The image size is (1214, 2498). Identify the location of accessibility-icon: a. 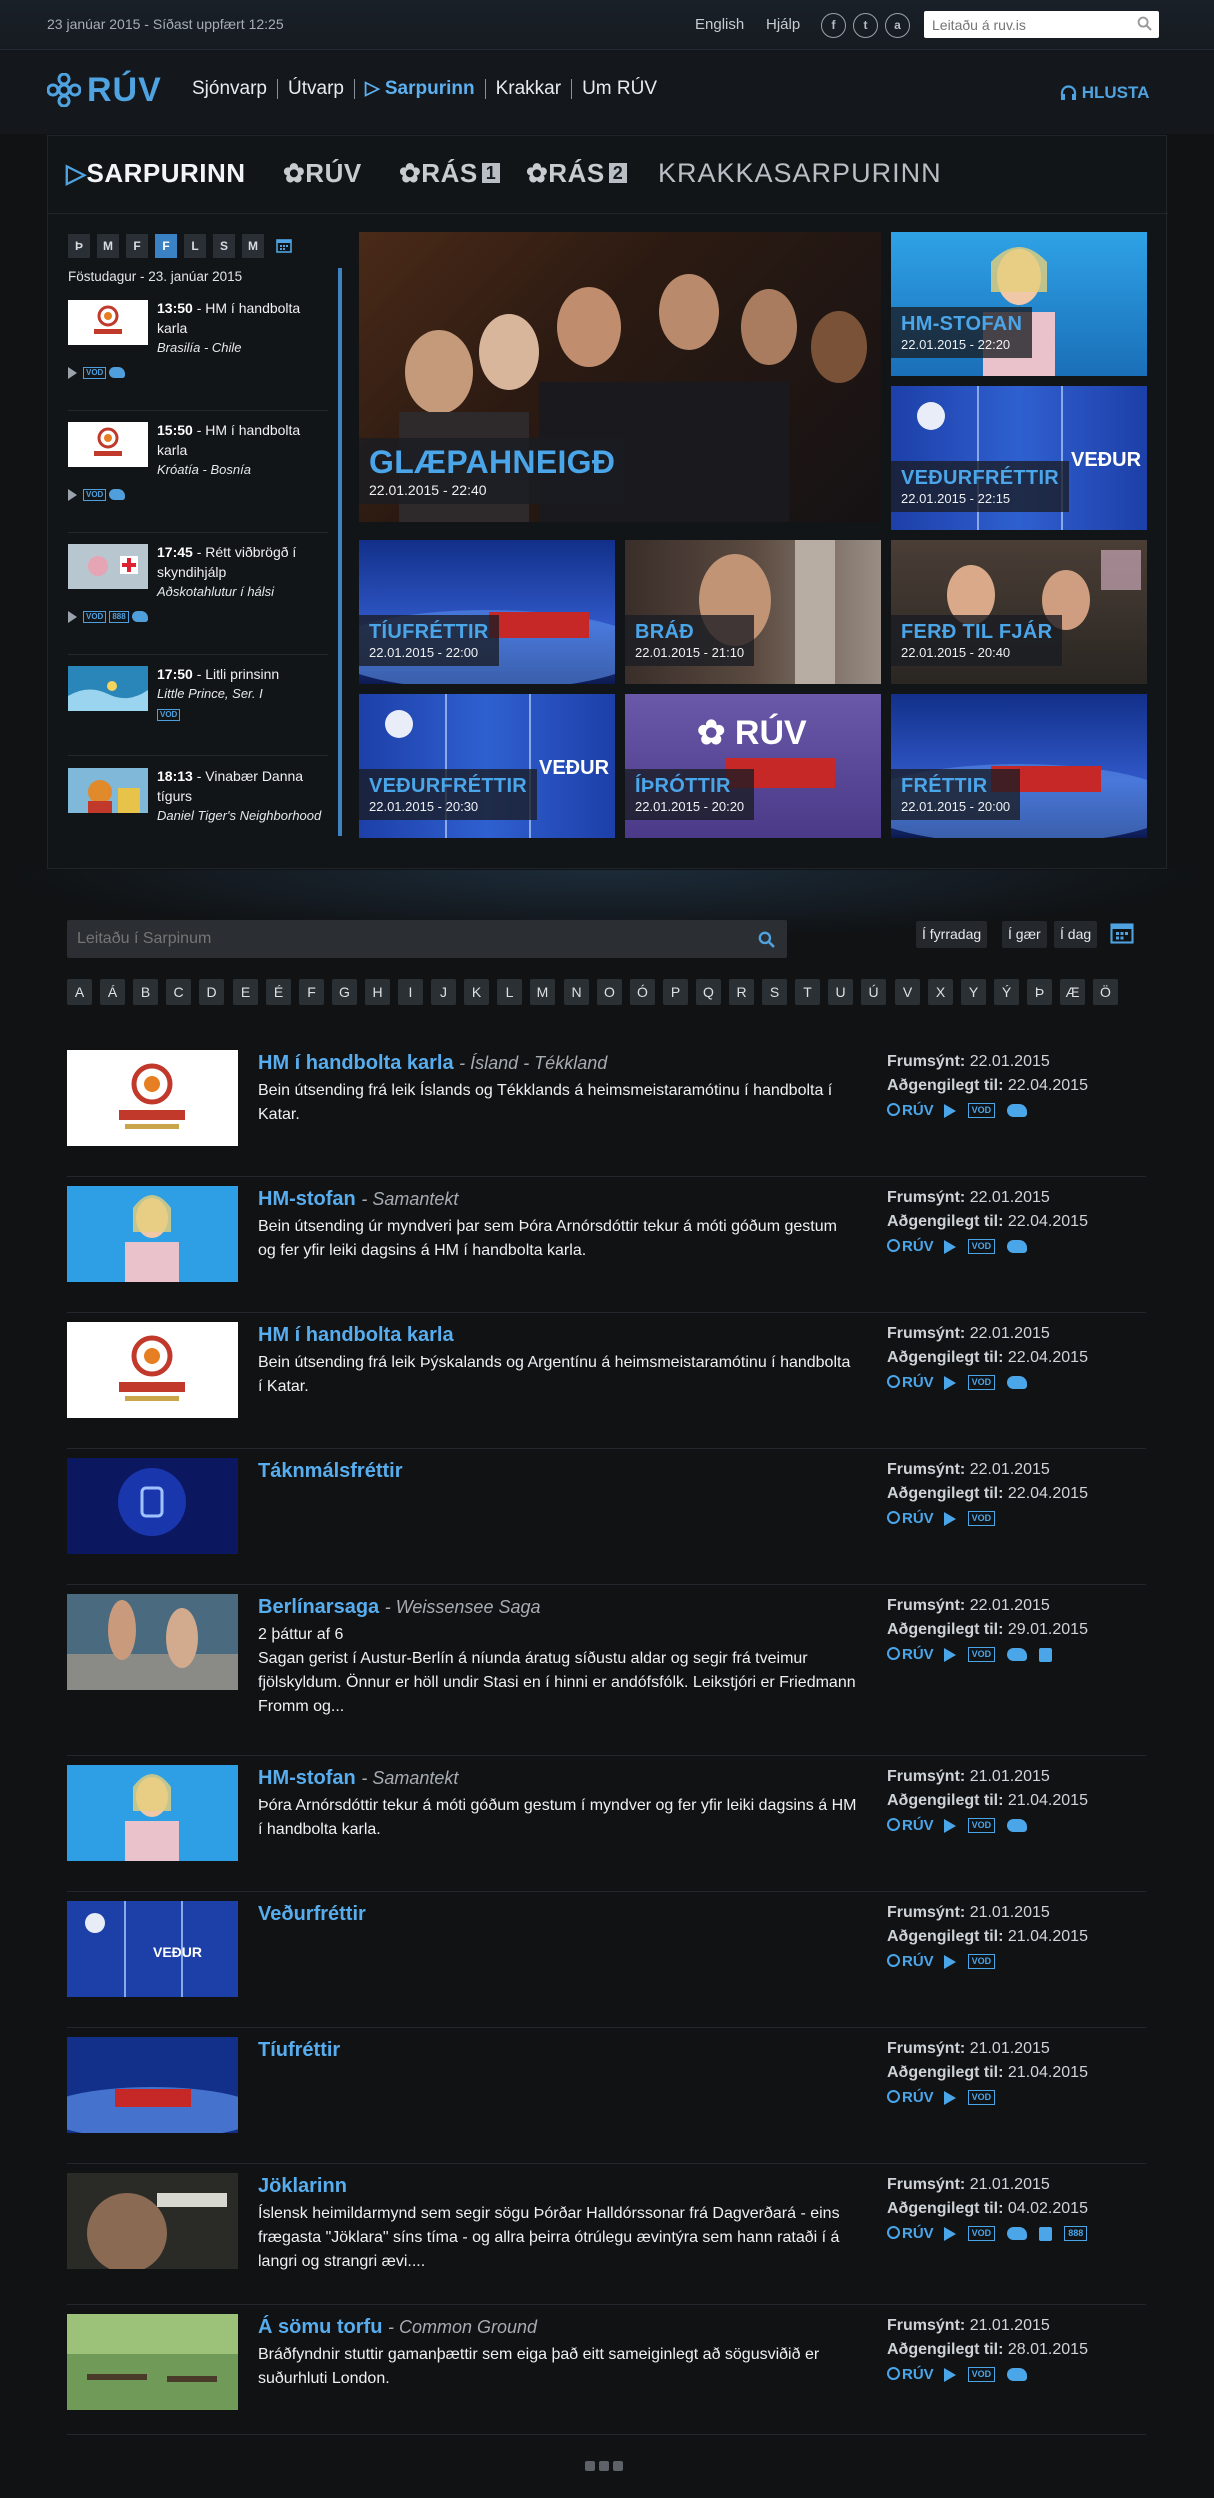
(897, 25).